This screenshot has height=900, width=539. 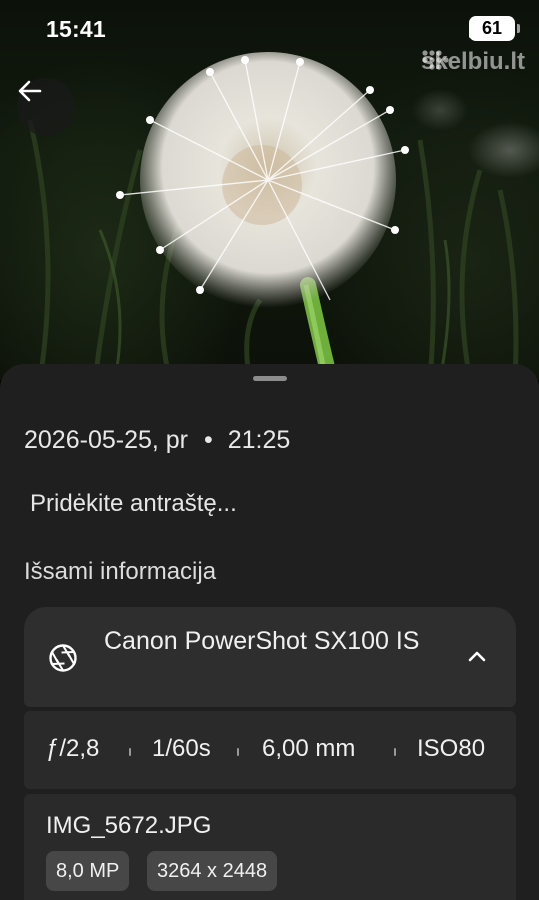 What do you see at coordinates (262, 641) in the screenshot?
I see `camera-name: Canon PowerShot SX100 IS` at bounding box center [262, 641].